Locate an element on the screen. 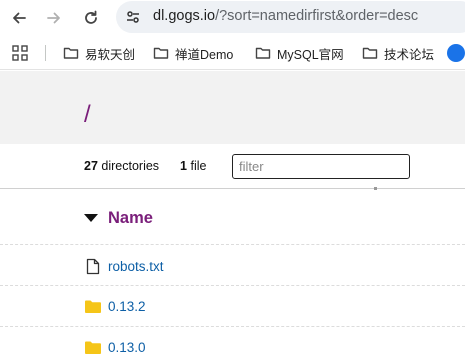 This screenshot has width=465, height=360. site-info-button is located at coordinates (133, 17).